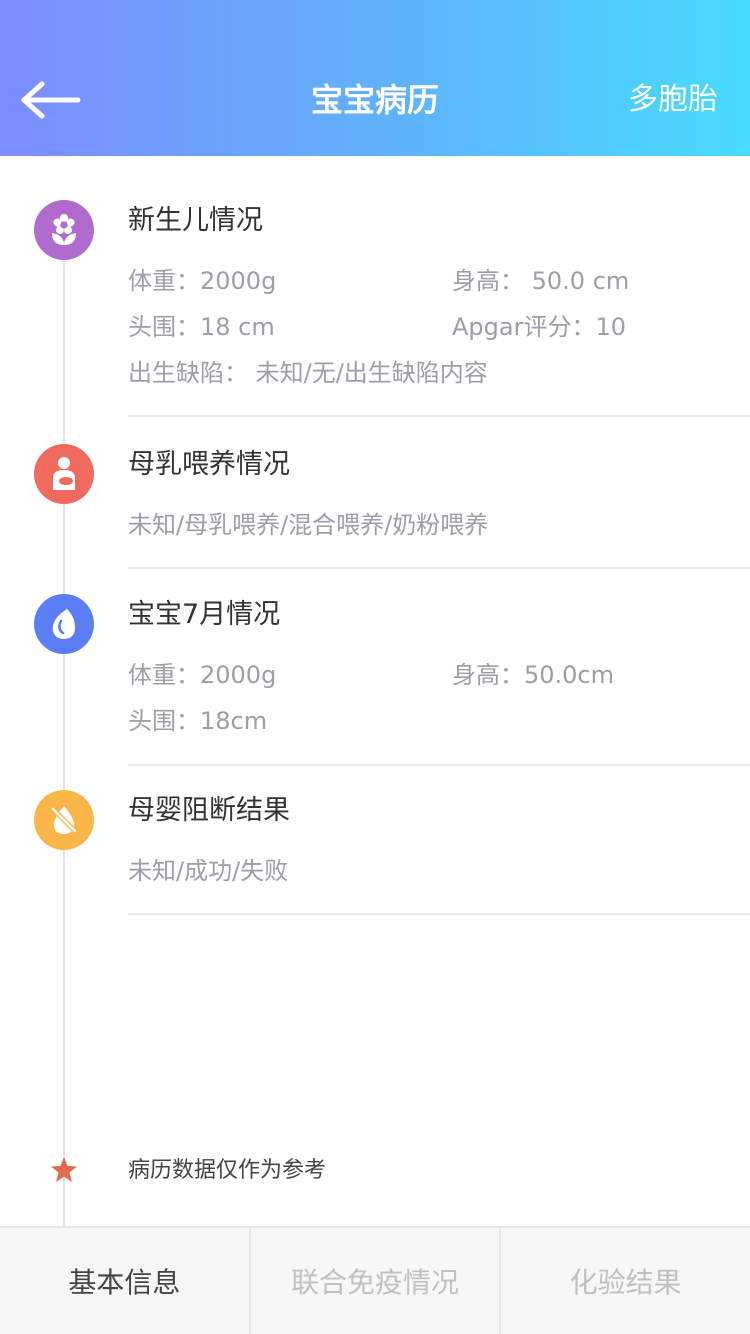 This screenshot has height=1334, width=750. What do you see at coordinates (533, 675) in the screenshot?
I see `seven-month-height: 身高：50.0cm` at bounding box center [533, 675].